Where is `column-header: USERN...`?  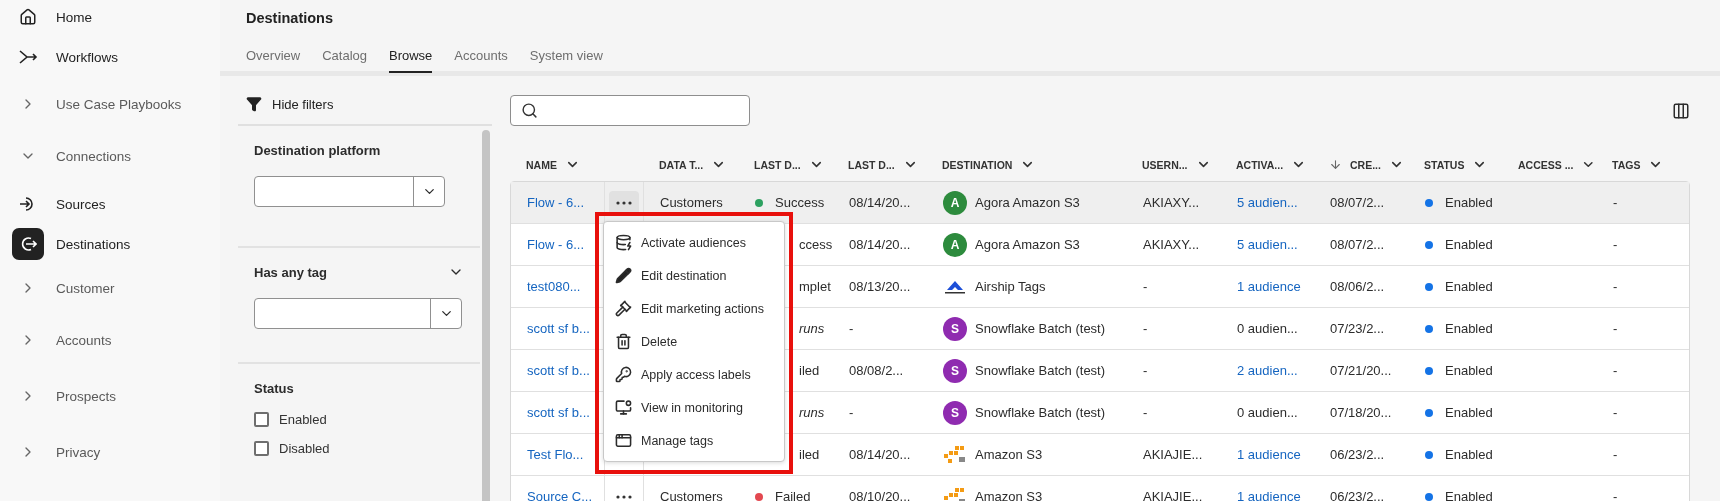 column-header: USERN... is located at coordinates (1165, 164).